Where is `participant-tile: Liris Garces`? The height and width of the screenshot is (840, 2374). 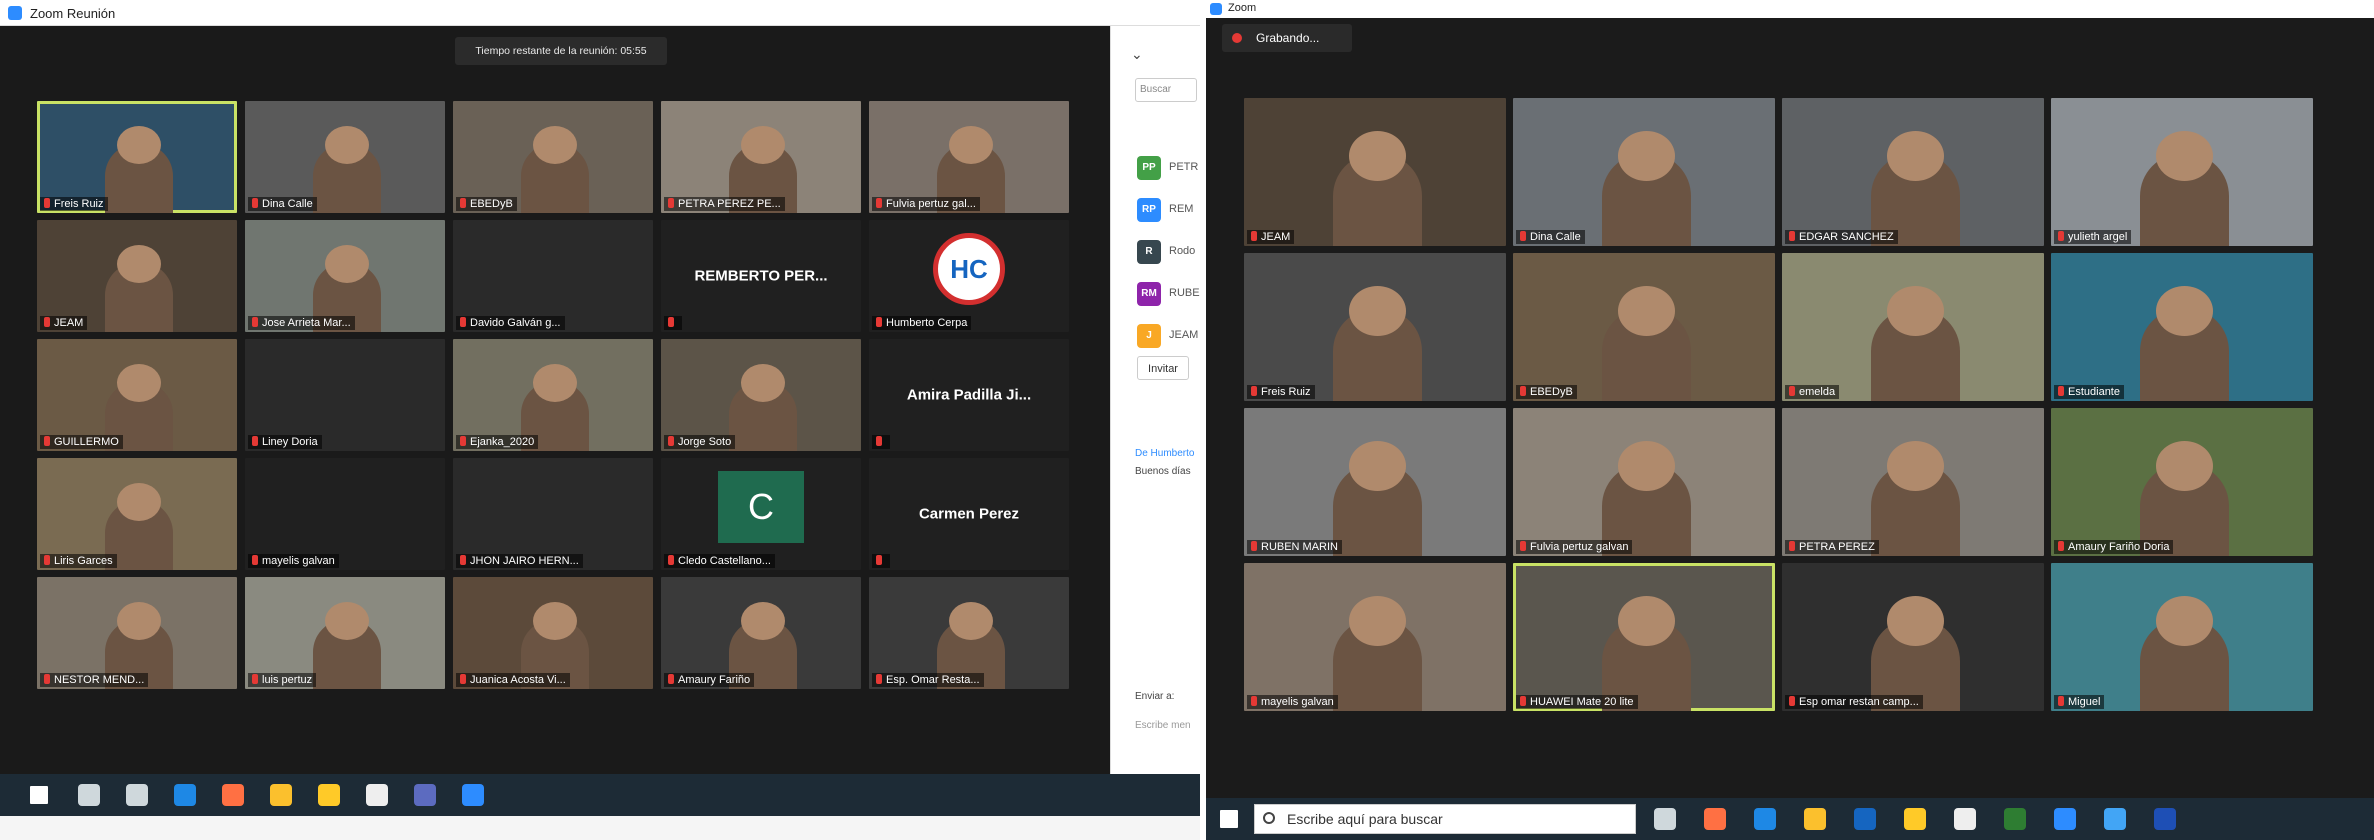
participant-tile: Liris Garces is located at coordinates (137, 514).